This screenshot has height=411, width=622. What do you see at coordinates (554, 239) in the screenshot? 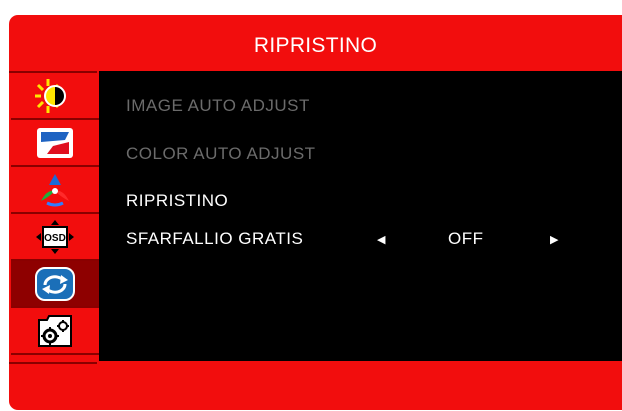
I see `arrow-right-icon: ▶` at bounding box center [554, 239].